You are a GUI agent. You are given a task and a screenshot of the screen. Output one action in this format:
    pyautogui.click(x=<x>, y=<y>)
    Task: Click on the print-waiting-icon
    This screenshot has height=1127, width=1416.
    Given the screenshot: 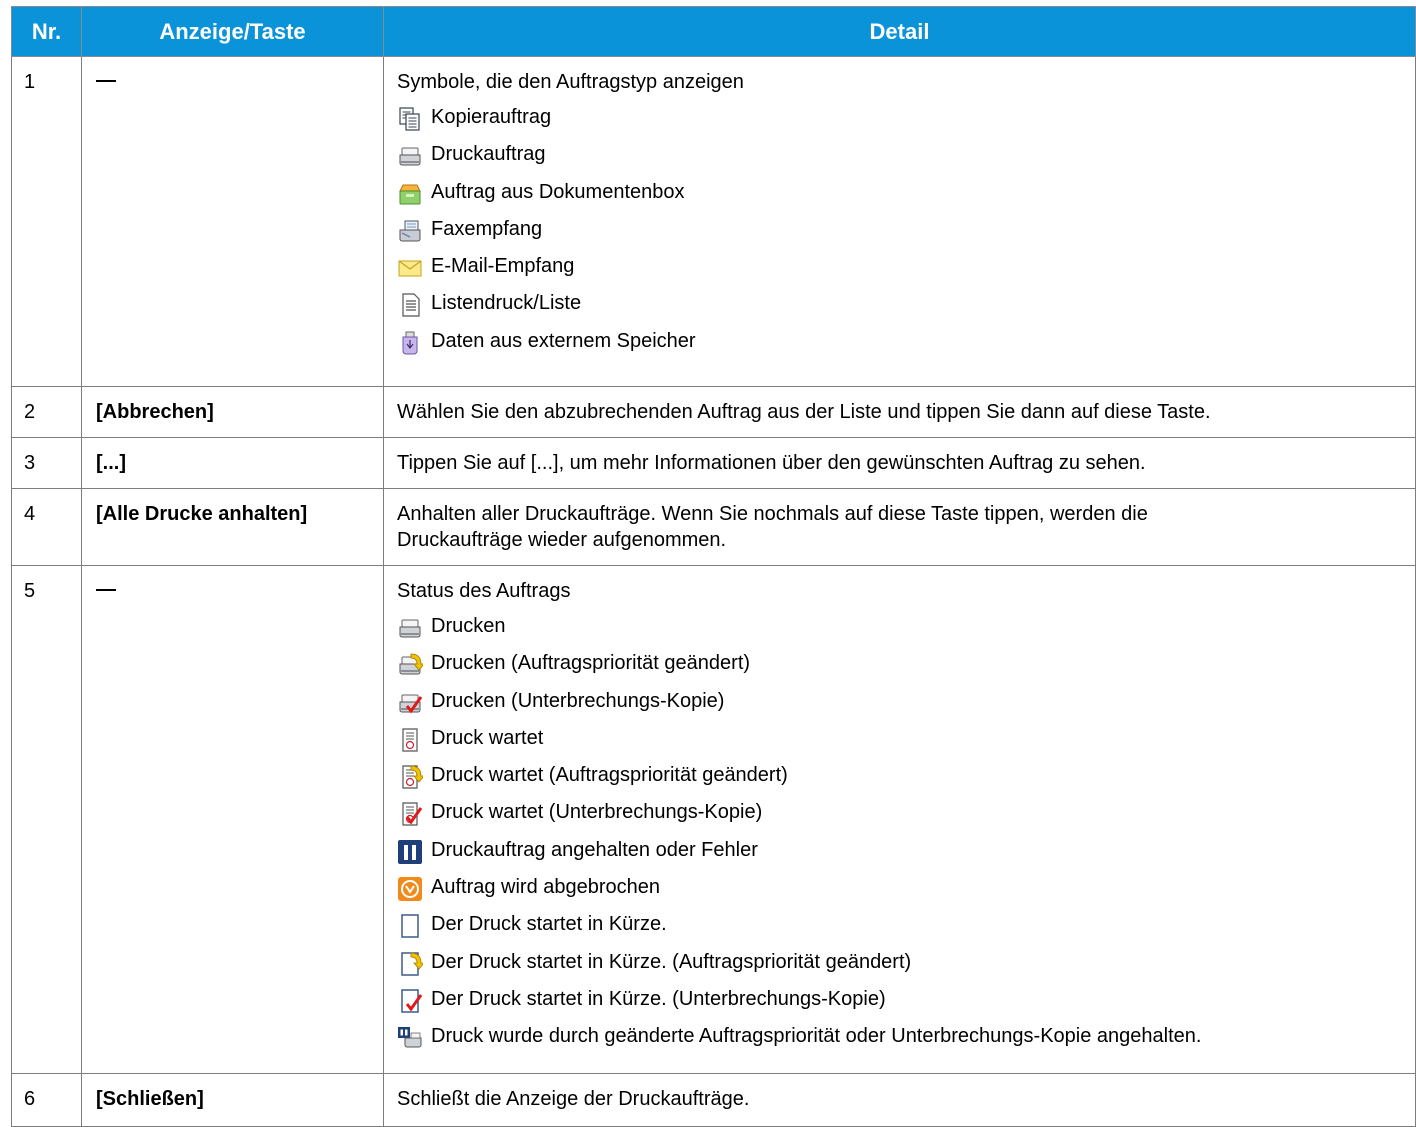 What is the action you would take?
    pyautogui.click(x=410, y=740)
    